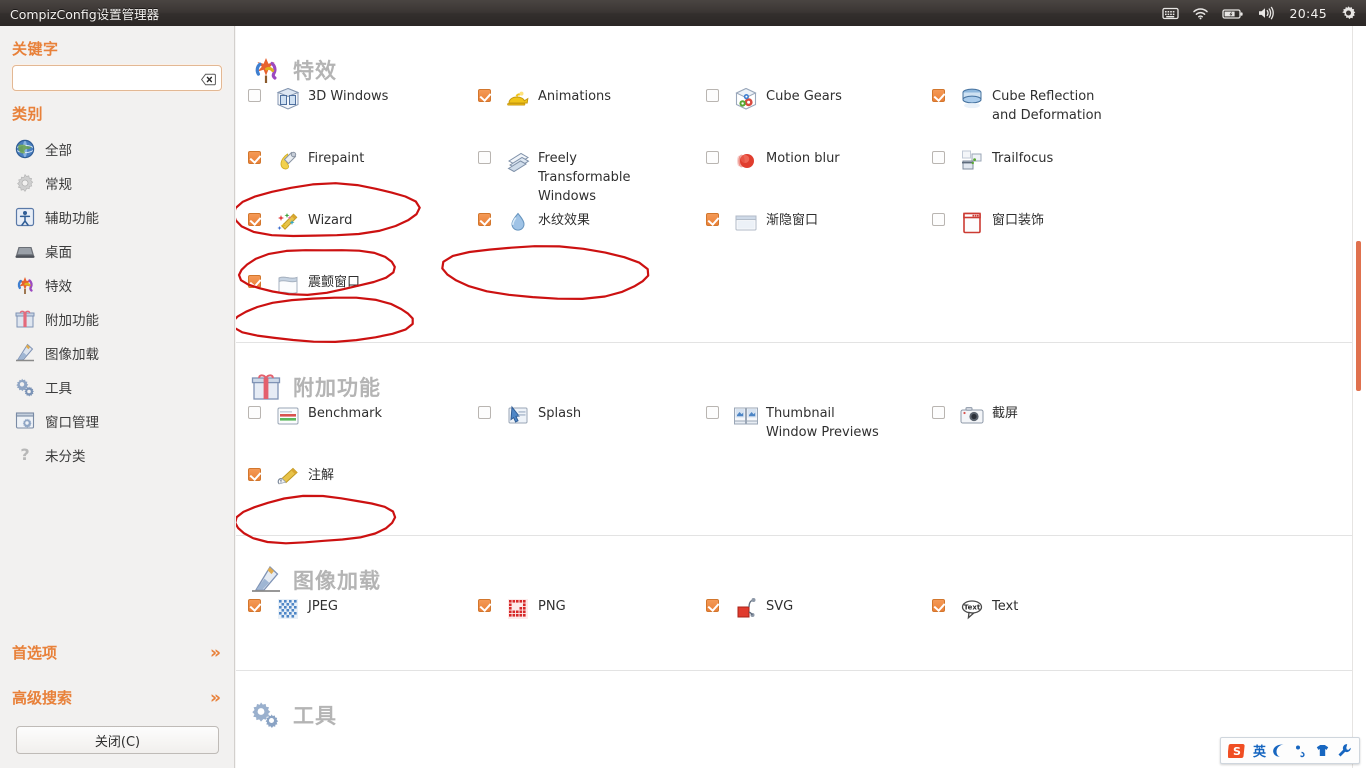  What do you see at coordinates (315, 71) in the screenshot?
I see `section-title: 特效` at bounding box center [315, 71].